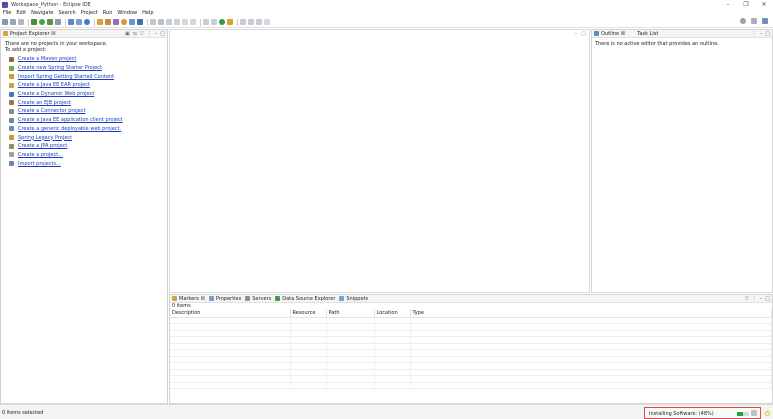  Describe the element at coordinates (153, 22) in the screenshot. I see `mark-occurrences-icon` at that location.